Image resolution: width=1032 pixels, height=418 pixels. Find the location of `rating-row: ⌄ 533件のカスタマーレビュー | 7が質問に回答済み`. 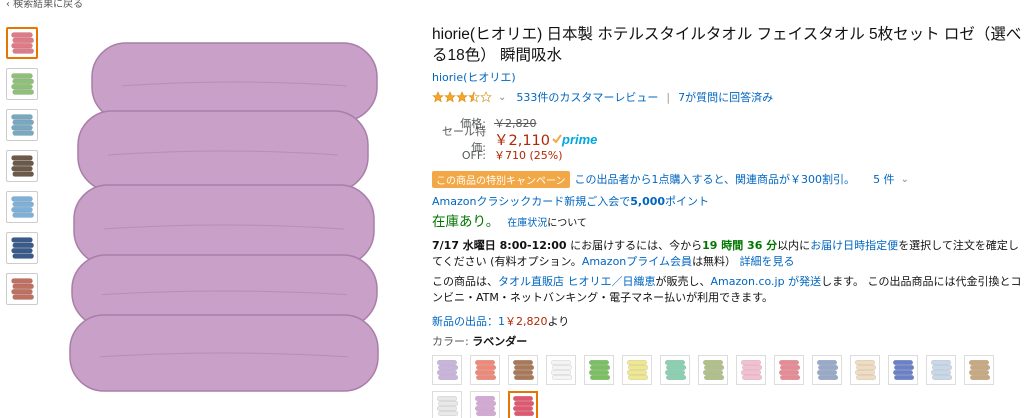

rating-row: ⌄ 533件のカスタマーレビュー | 7が質問に回答済み is located at coordinates (730, 97).